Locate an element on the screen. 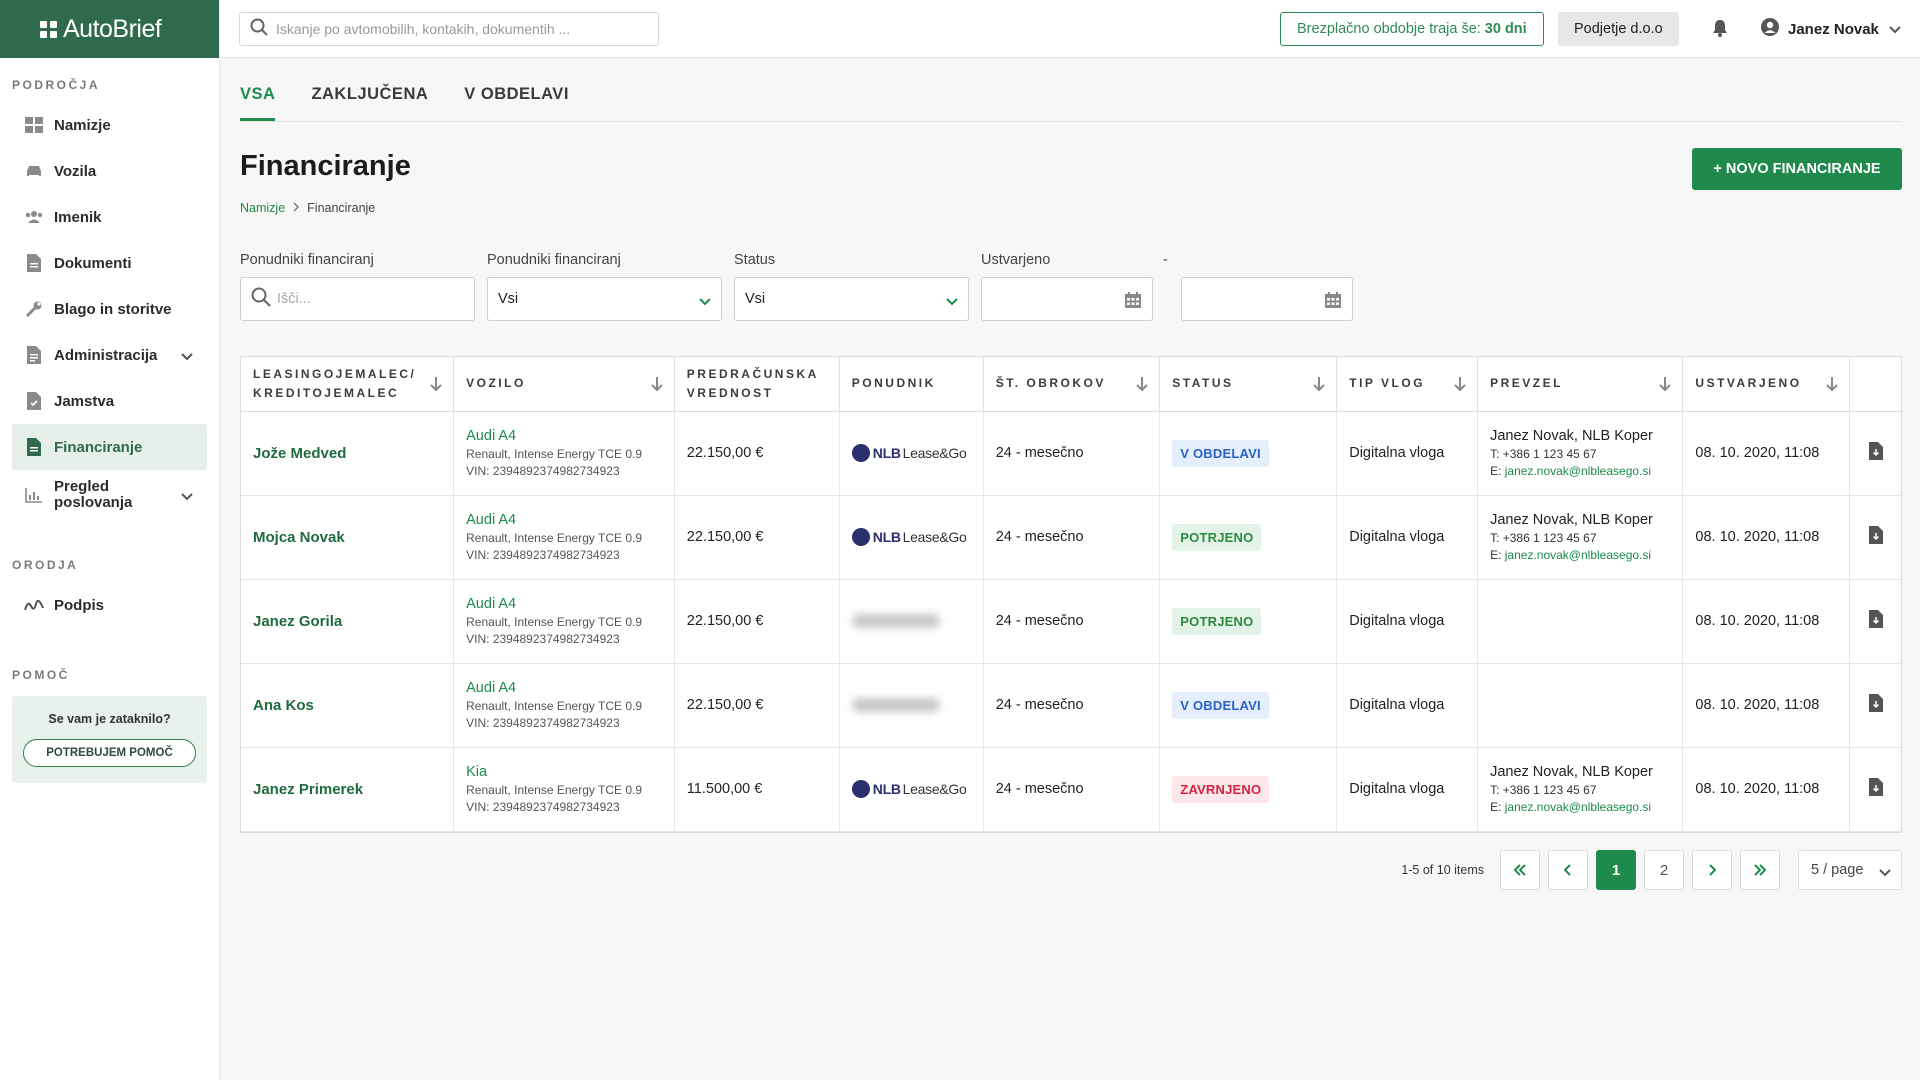  sidebar-item-blago: Blago in storitve is located at coordinates (109, 309).